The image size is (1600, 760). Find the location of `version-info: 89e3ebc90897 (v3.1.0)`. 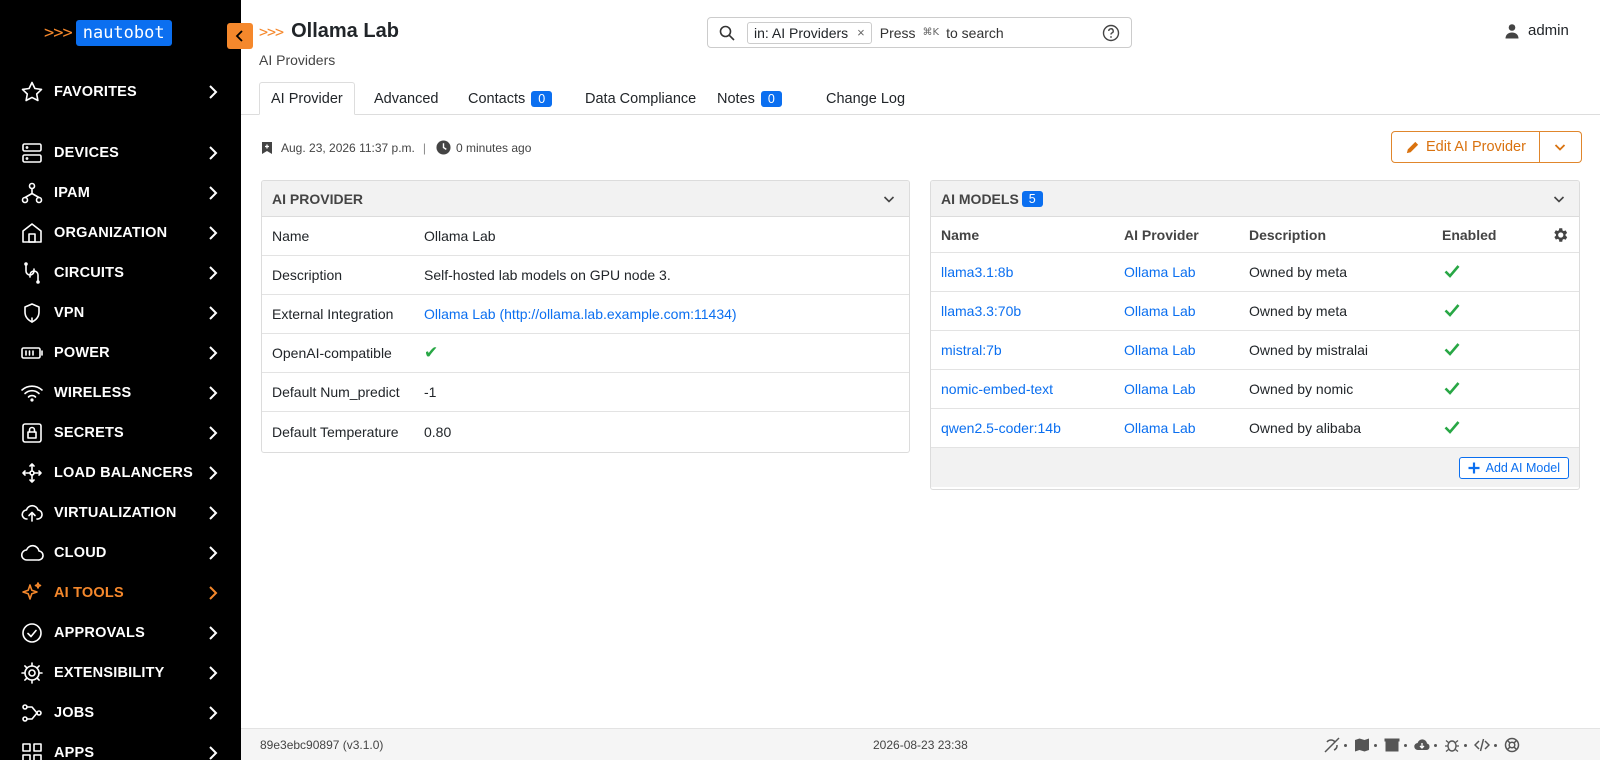

version-info: 89e3ebc90897 (v3.1.0) is located at coordinates (321, 745).